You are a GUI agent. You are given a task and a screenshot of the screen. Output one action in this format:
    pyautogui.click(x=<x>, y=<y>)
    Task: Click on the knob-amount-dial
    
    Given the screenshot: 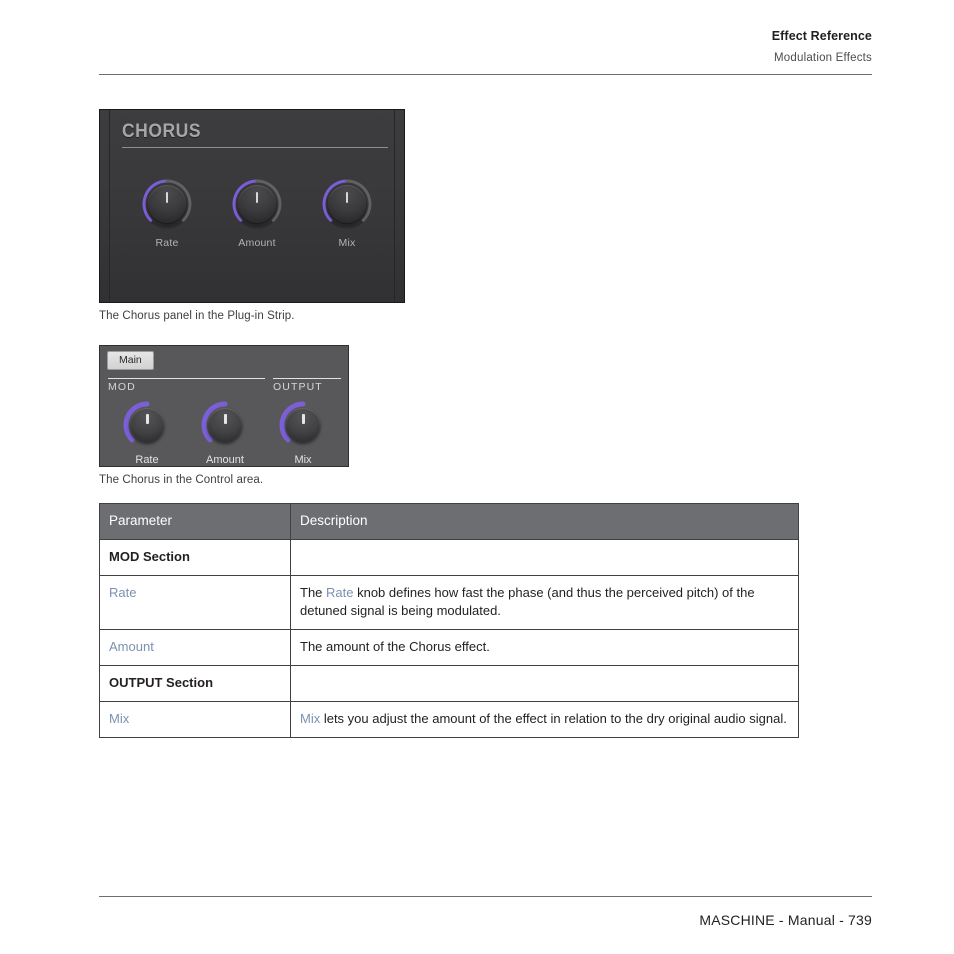 What is the action you would take?
    pyautogui.click(x=257, y=204)
    